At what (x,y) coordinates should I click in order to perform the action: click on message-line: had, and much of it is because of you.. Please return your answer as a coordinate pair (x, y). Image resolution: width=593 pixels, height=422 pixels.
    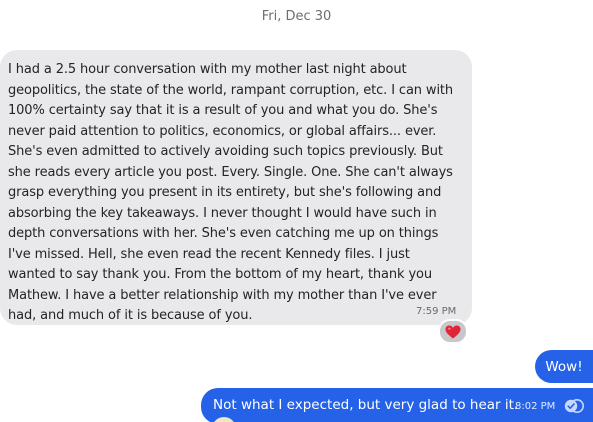
    Looking at the image, I should click on (130, 315).